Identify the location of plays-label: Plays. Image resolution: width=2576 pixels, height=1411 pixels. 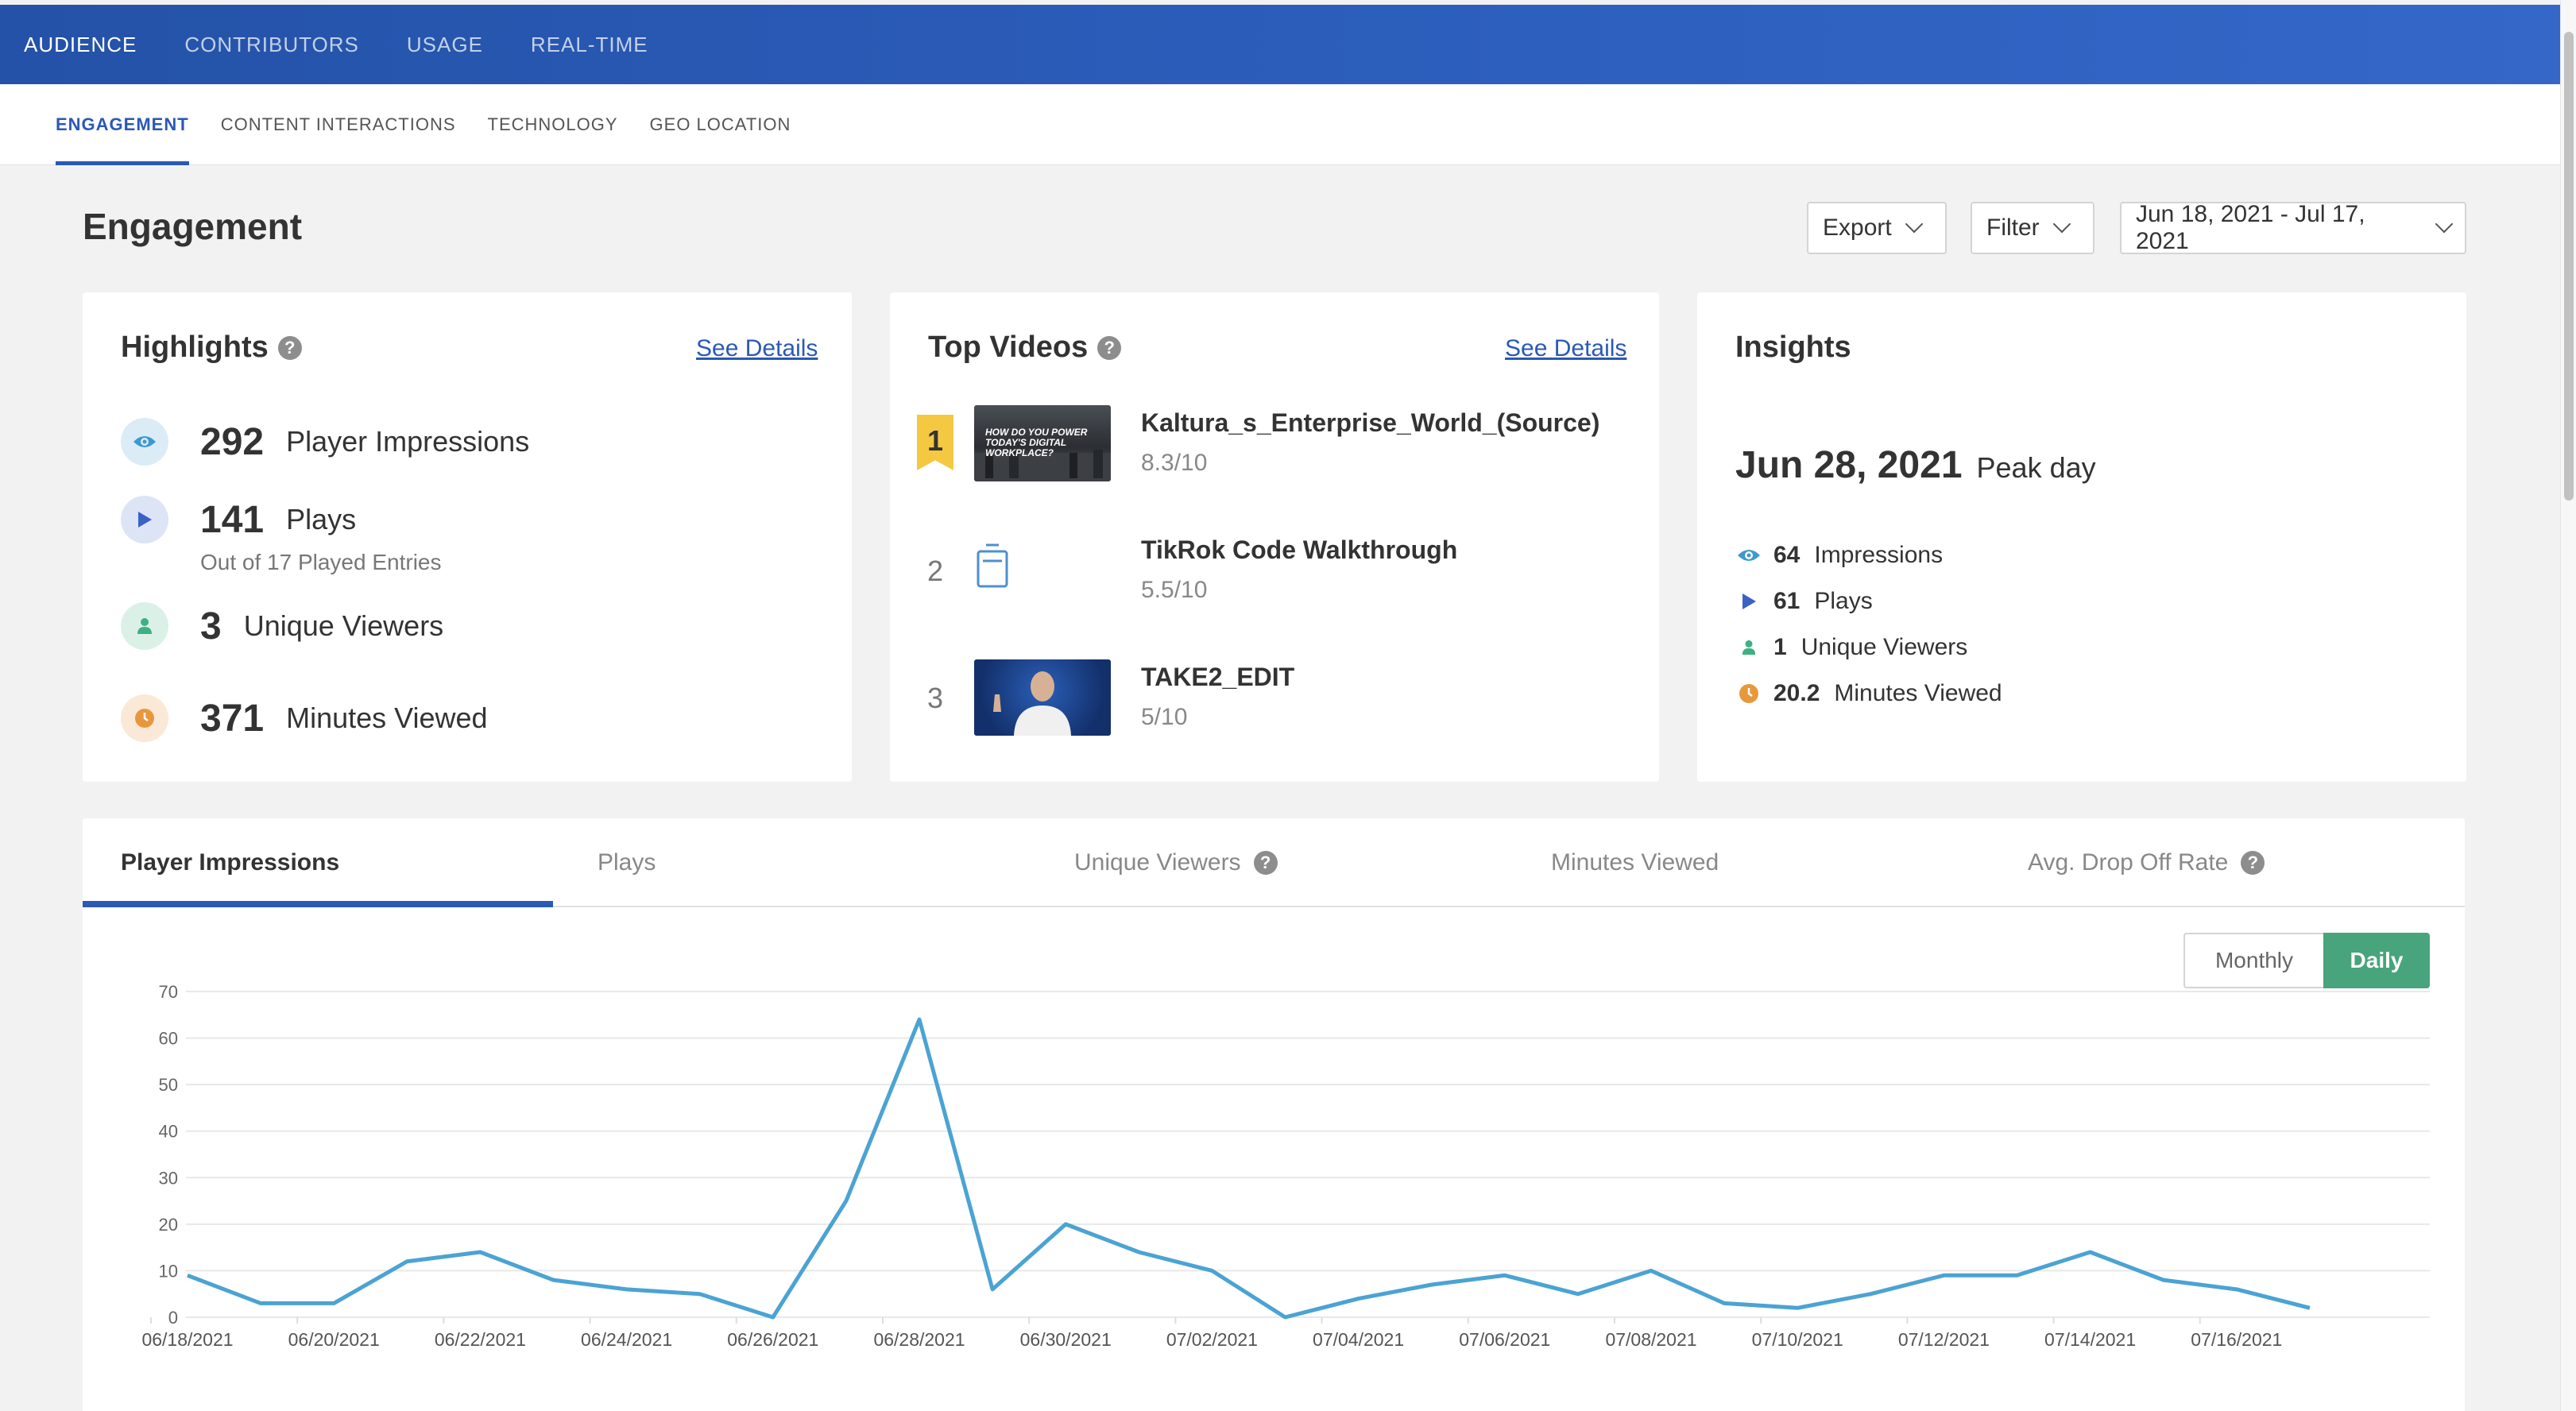
(321, 519).